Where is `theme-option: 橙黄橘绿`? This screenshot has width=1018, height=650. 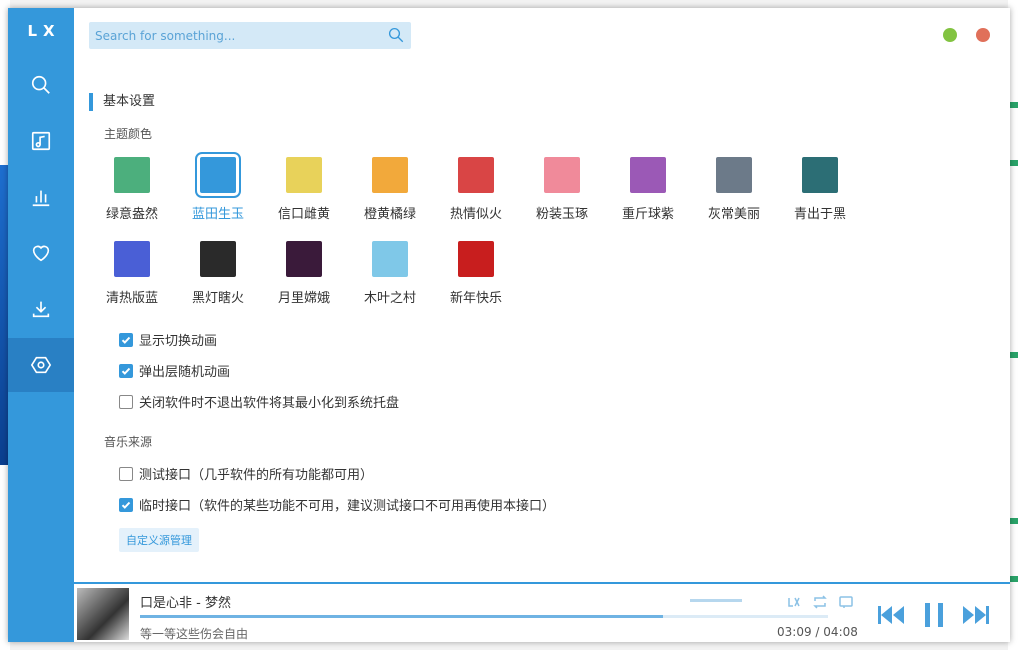
theme-option: 橙黄橘绿 is located at coordinates (390, 189).